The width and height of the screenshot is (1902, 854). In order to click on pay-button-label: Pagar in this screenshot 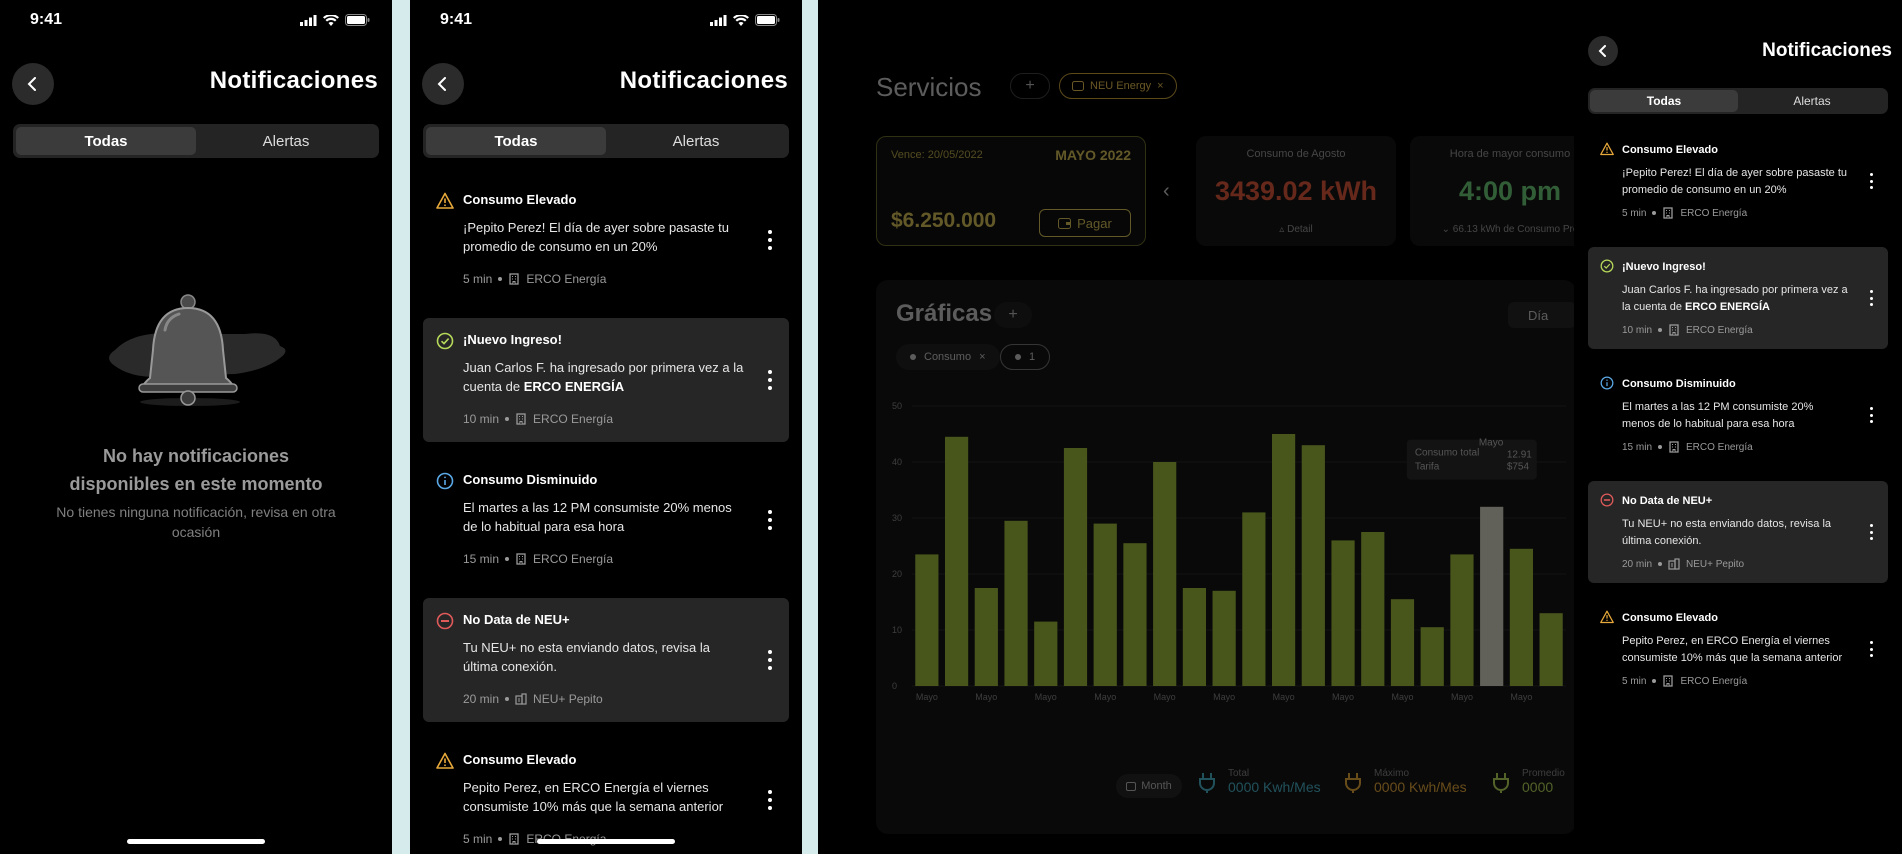, I will do `click(1094, 223)`.